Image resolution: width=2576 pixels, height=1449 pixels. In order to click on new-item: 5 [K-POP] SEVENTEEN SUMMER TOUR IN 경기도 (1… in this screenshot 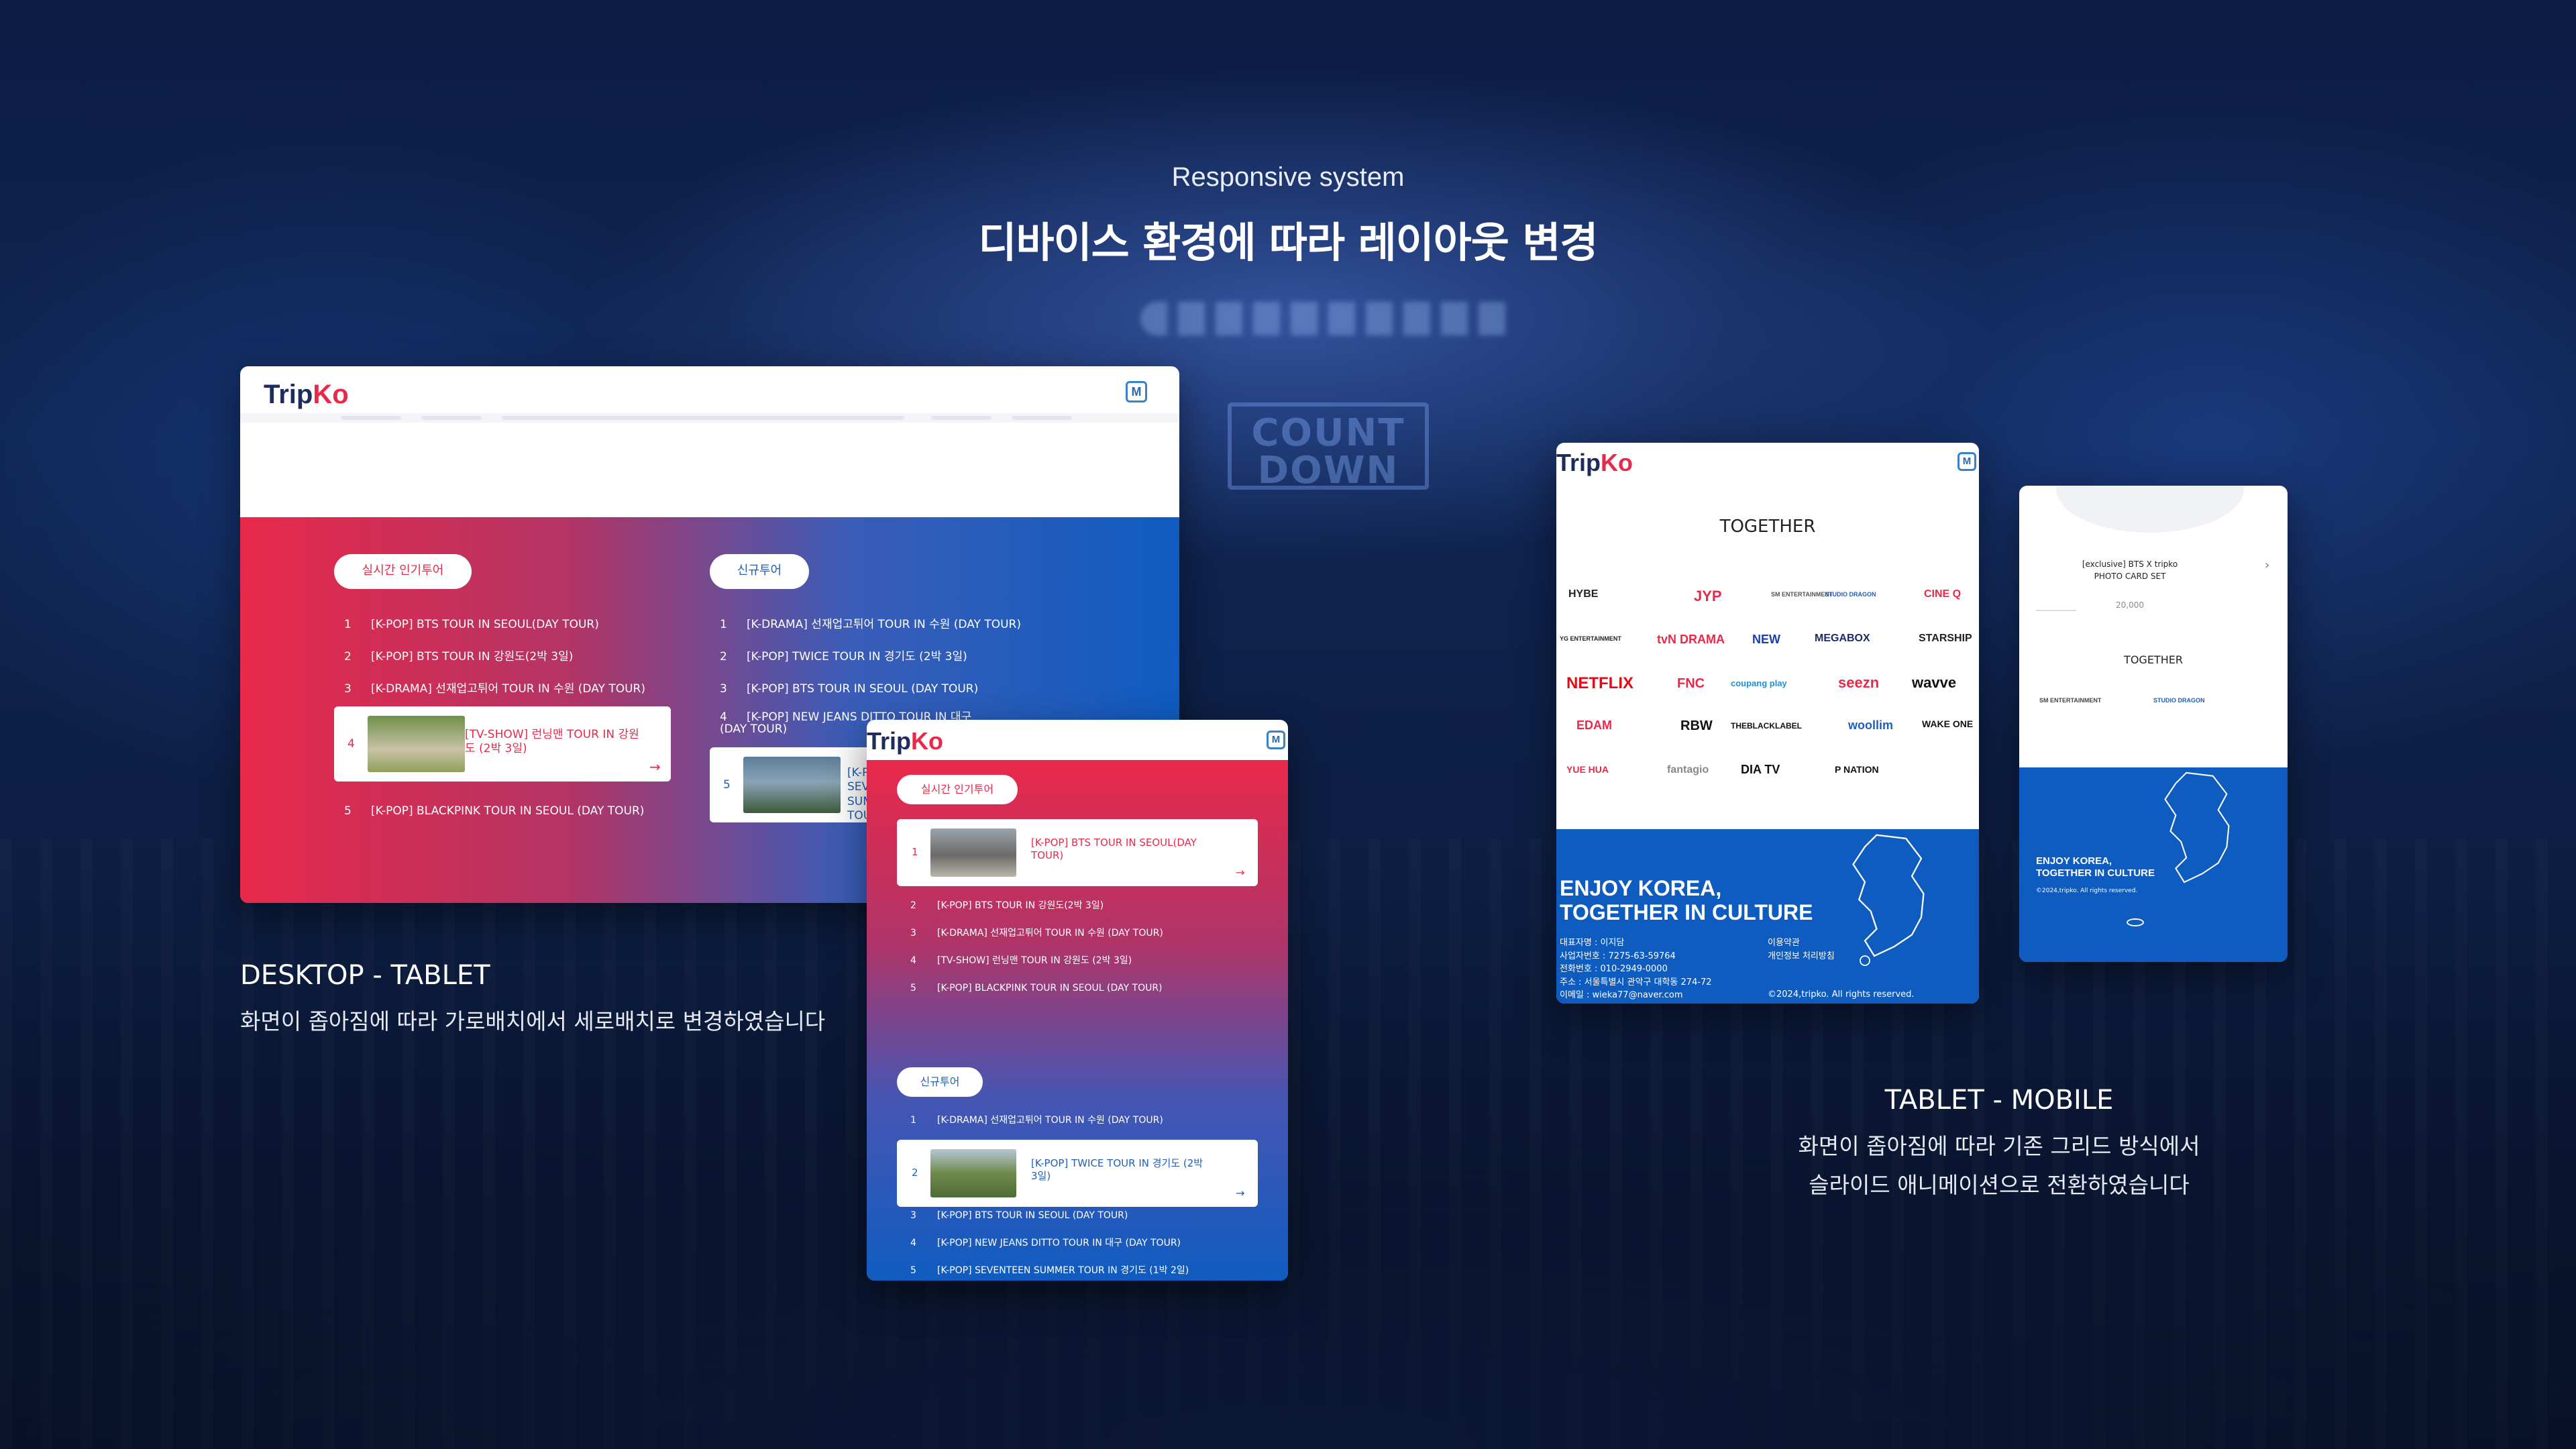, I will do `click(1049, 1270)`.